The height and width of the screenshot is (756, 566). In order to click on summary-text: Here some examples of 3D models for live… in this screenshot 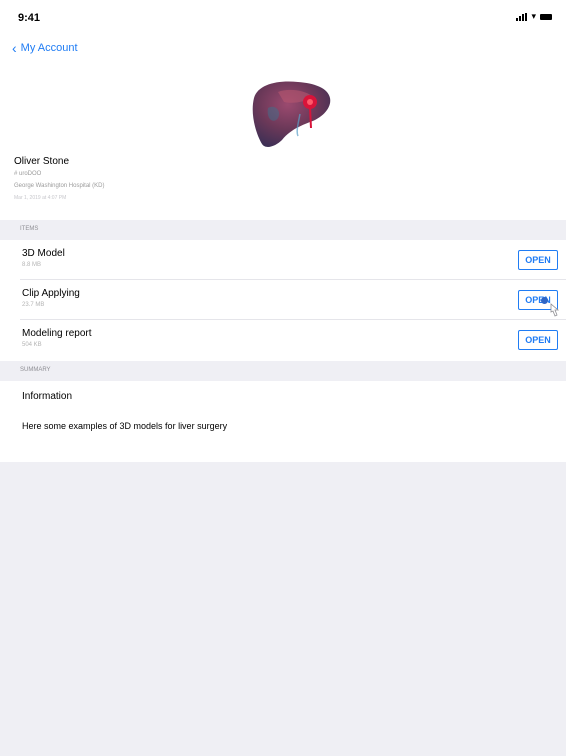, I will do `click(125, 426)`.